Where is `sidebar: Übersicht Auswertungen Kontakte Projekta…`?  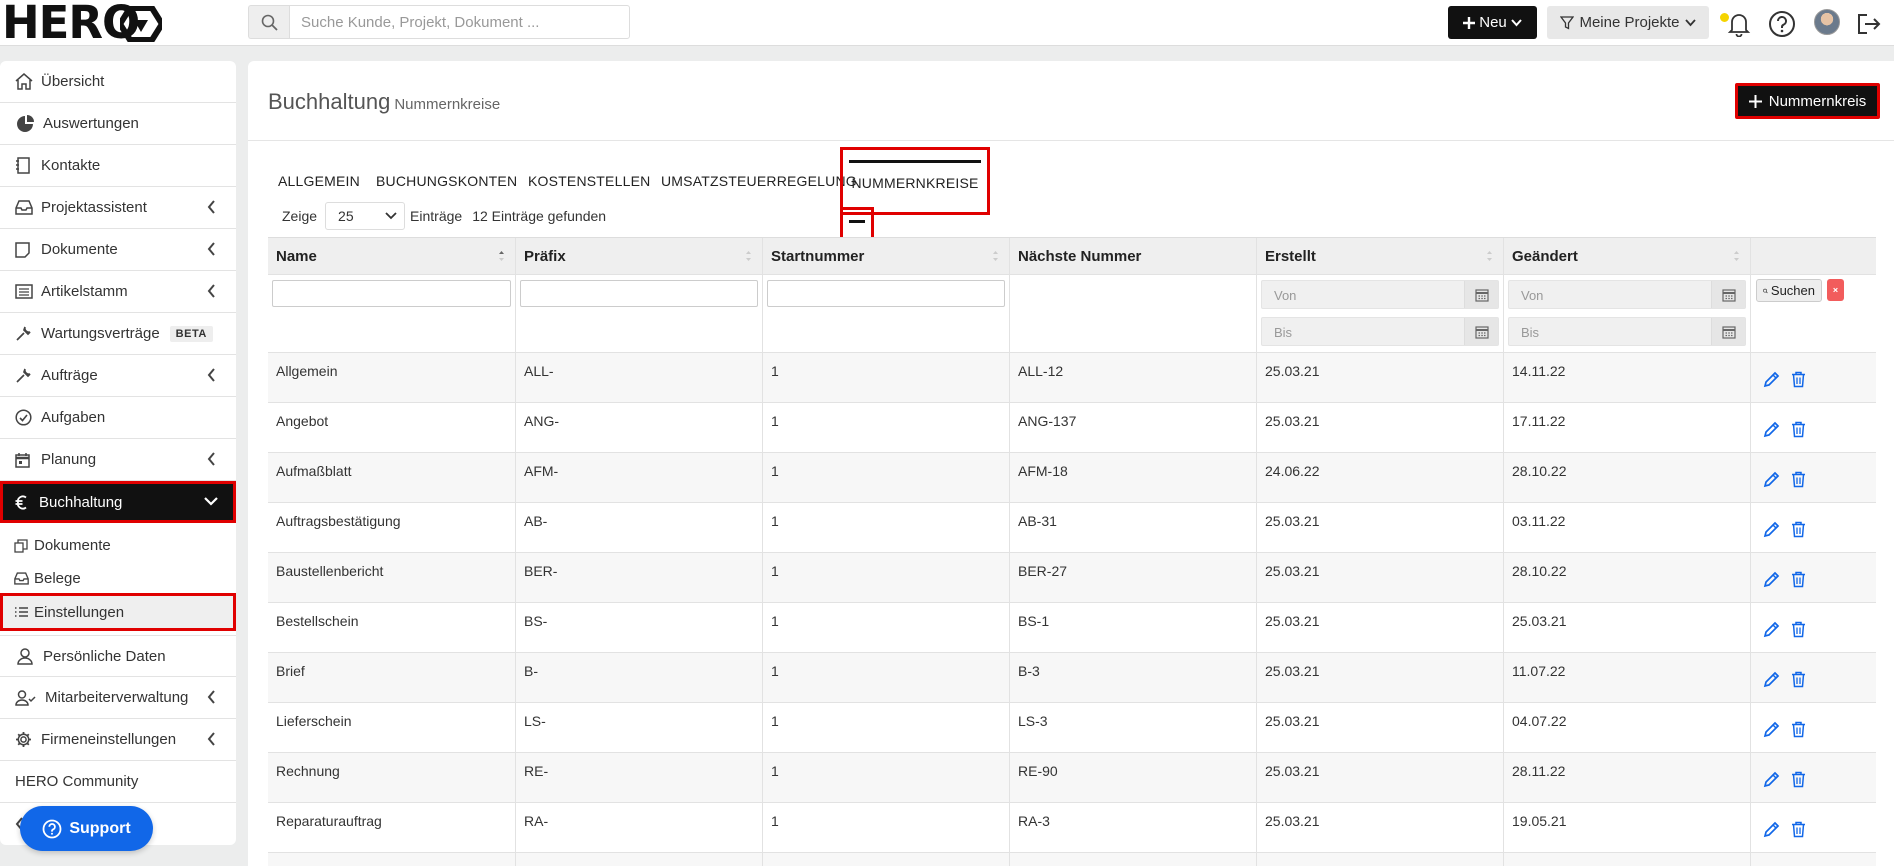 sidebar: Übersicht Auswertungen Kontakte Projekta… is located at coordinates (118, 453).